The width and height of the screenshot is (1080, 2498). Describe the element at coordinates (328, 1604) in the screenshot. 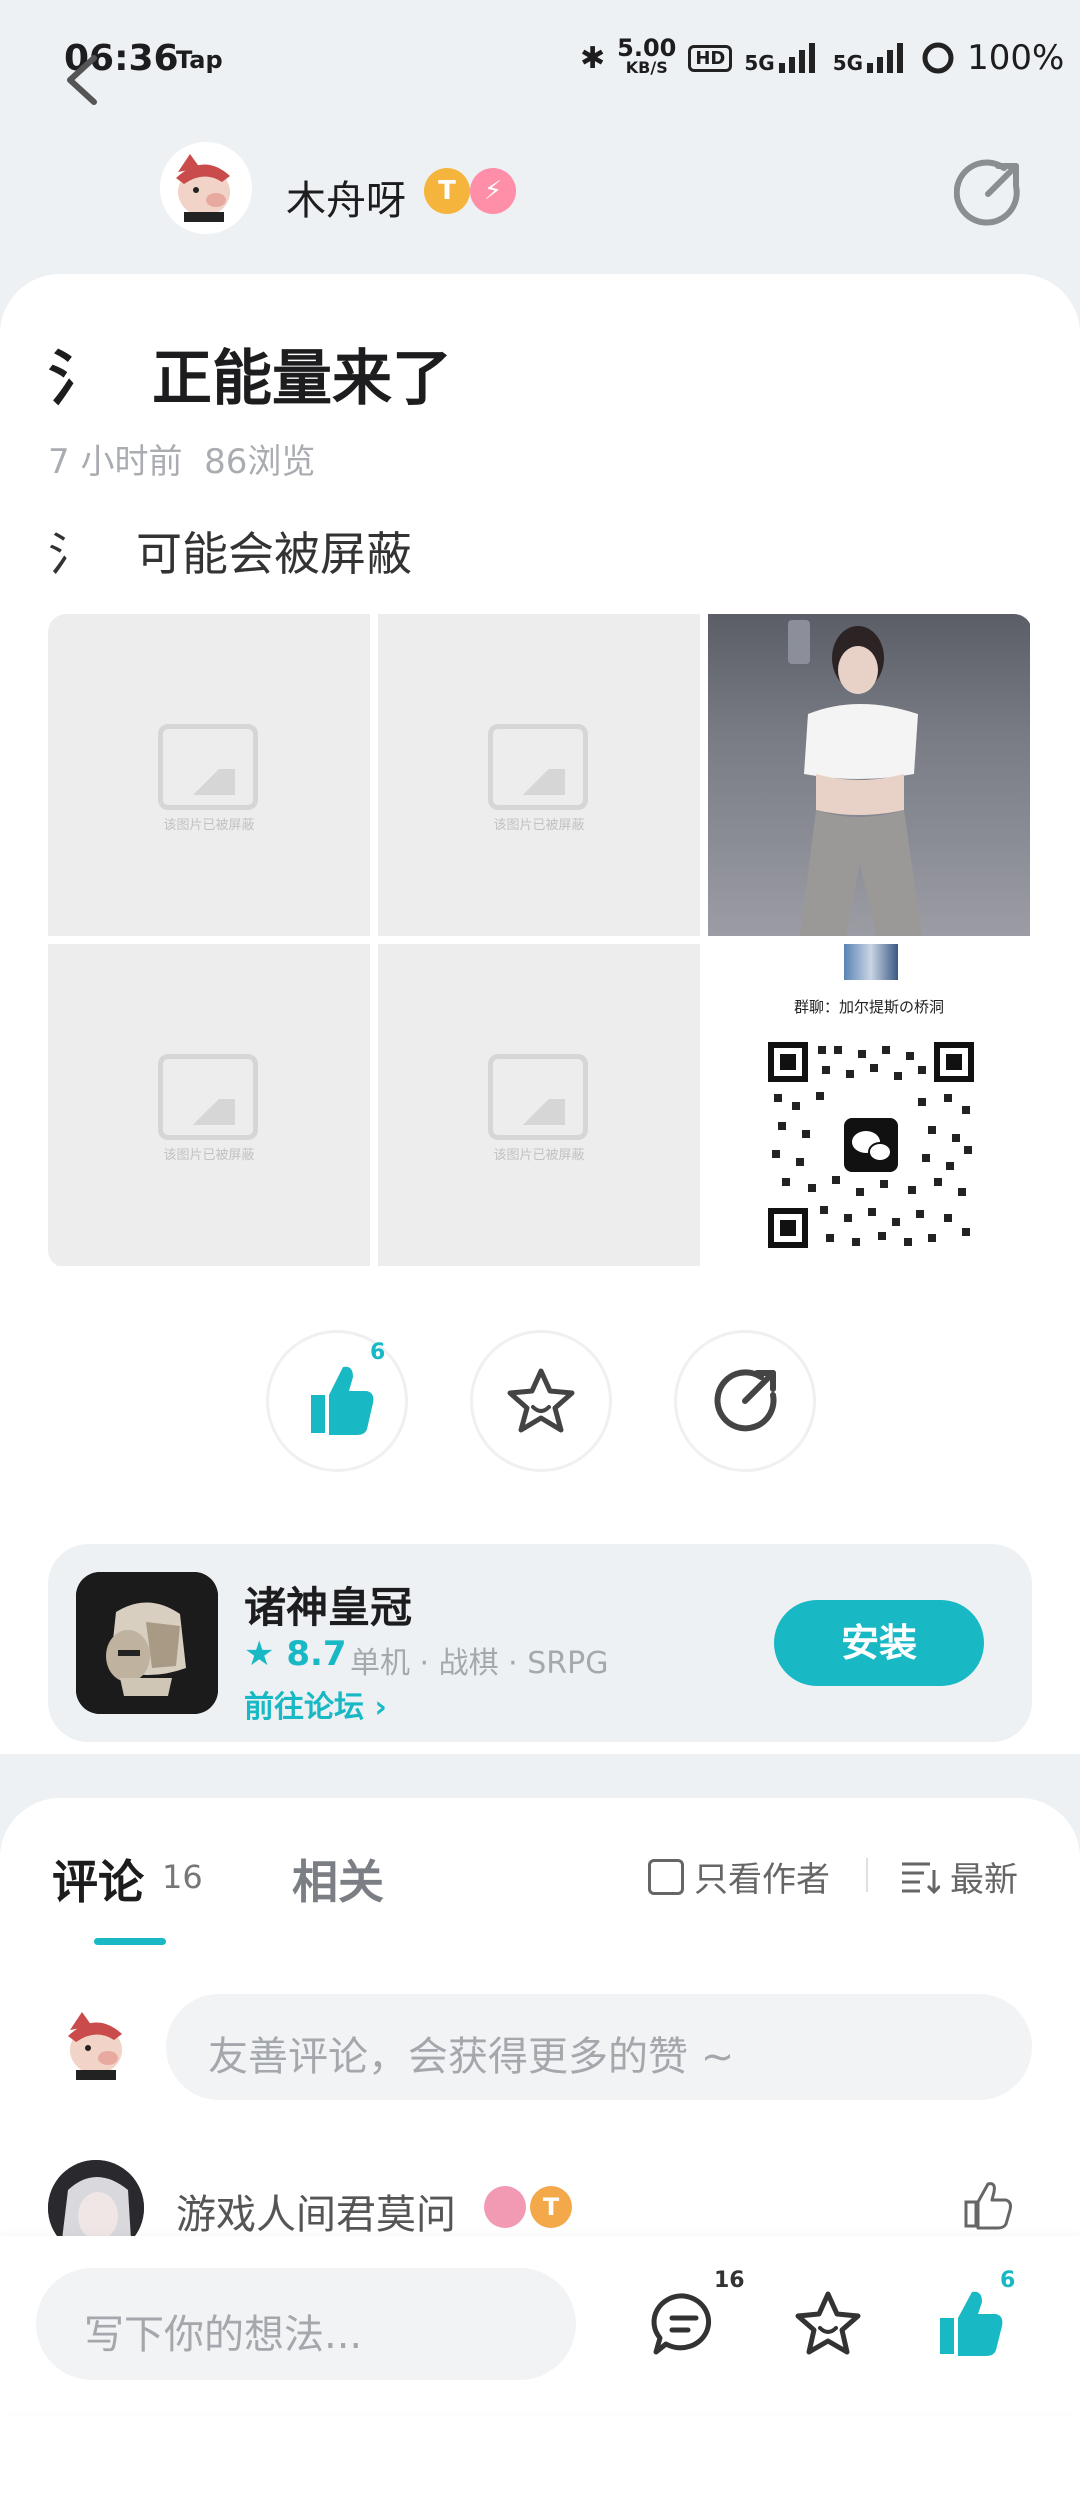

I see `game-name: 诸神皇冠` at that location.